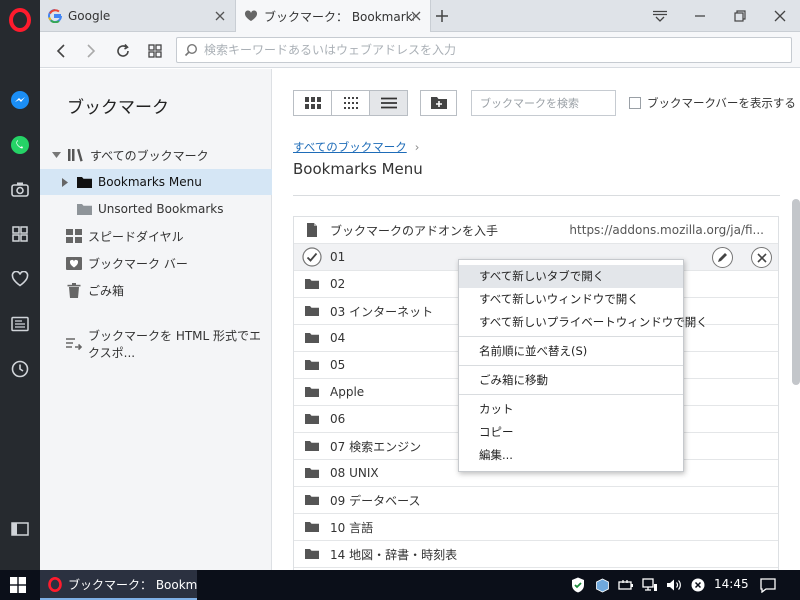  Describe the element at coordinates (156, 290) in the screenshot. I see `sidebar-item-trash: ごみ箱` at that location.